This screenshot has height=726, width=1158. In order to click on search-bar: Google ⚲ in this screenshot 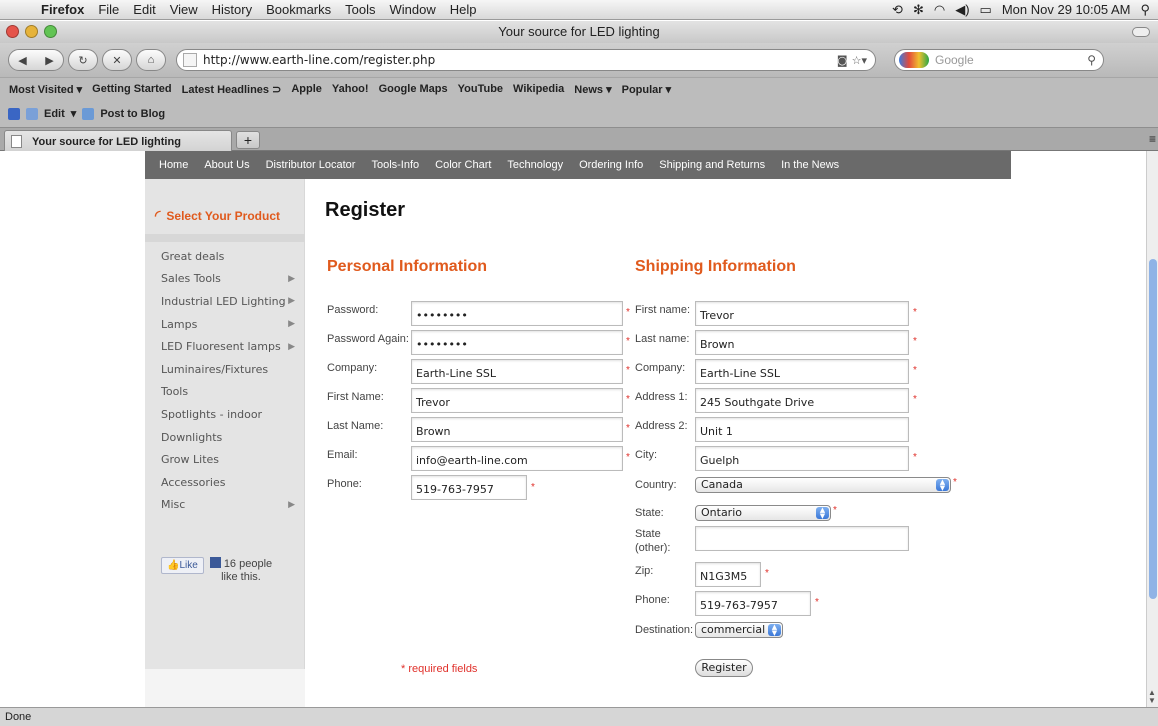, I will do `click(999, 60)`.